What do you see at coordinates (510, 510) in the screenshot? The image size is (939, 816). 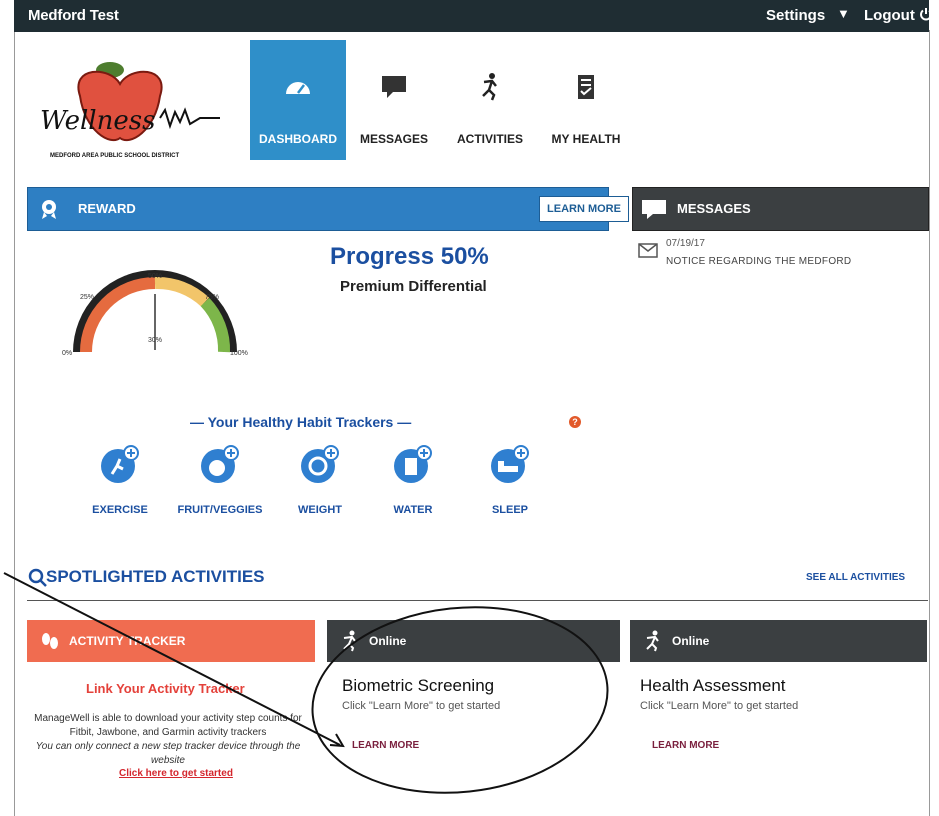 I see `habit-label: SLEEP` at bounding box center [510, 510].